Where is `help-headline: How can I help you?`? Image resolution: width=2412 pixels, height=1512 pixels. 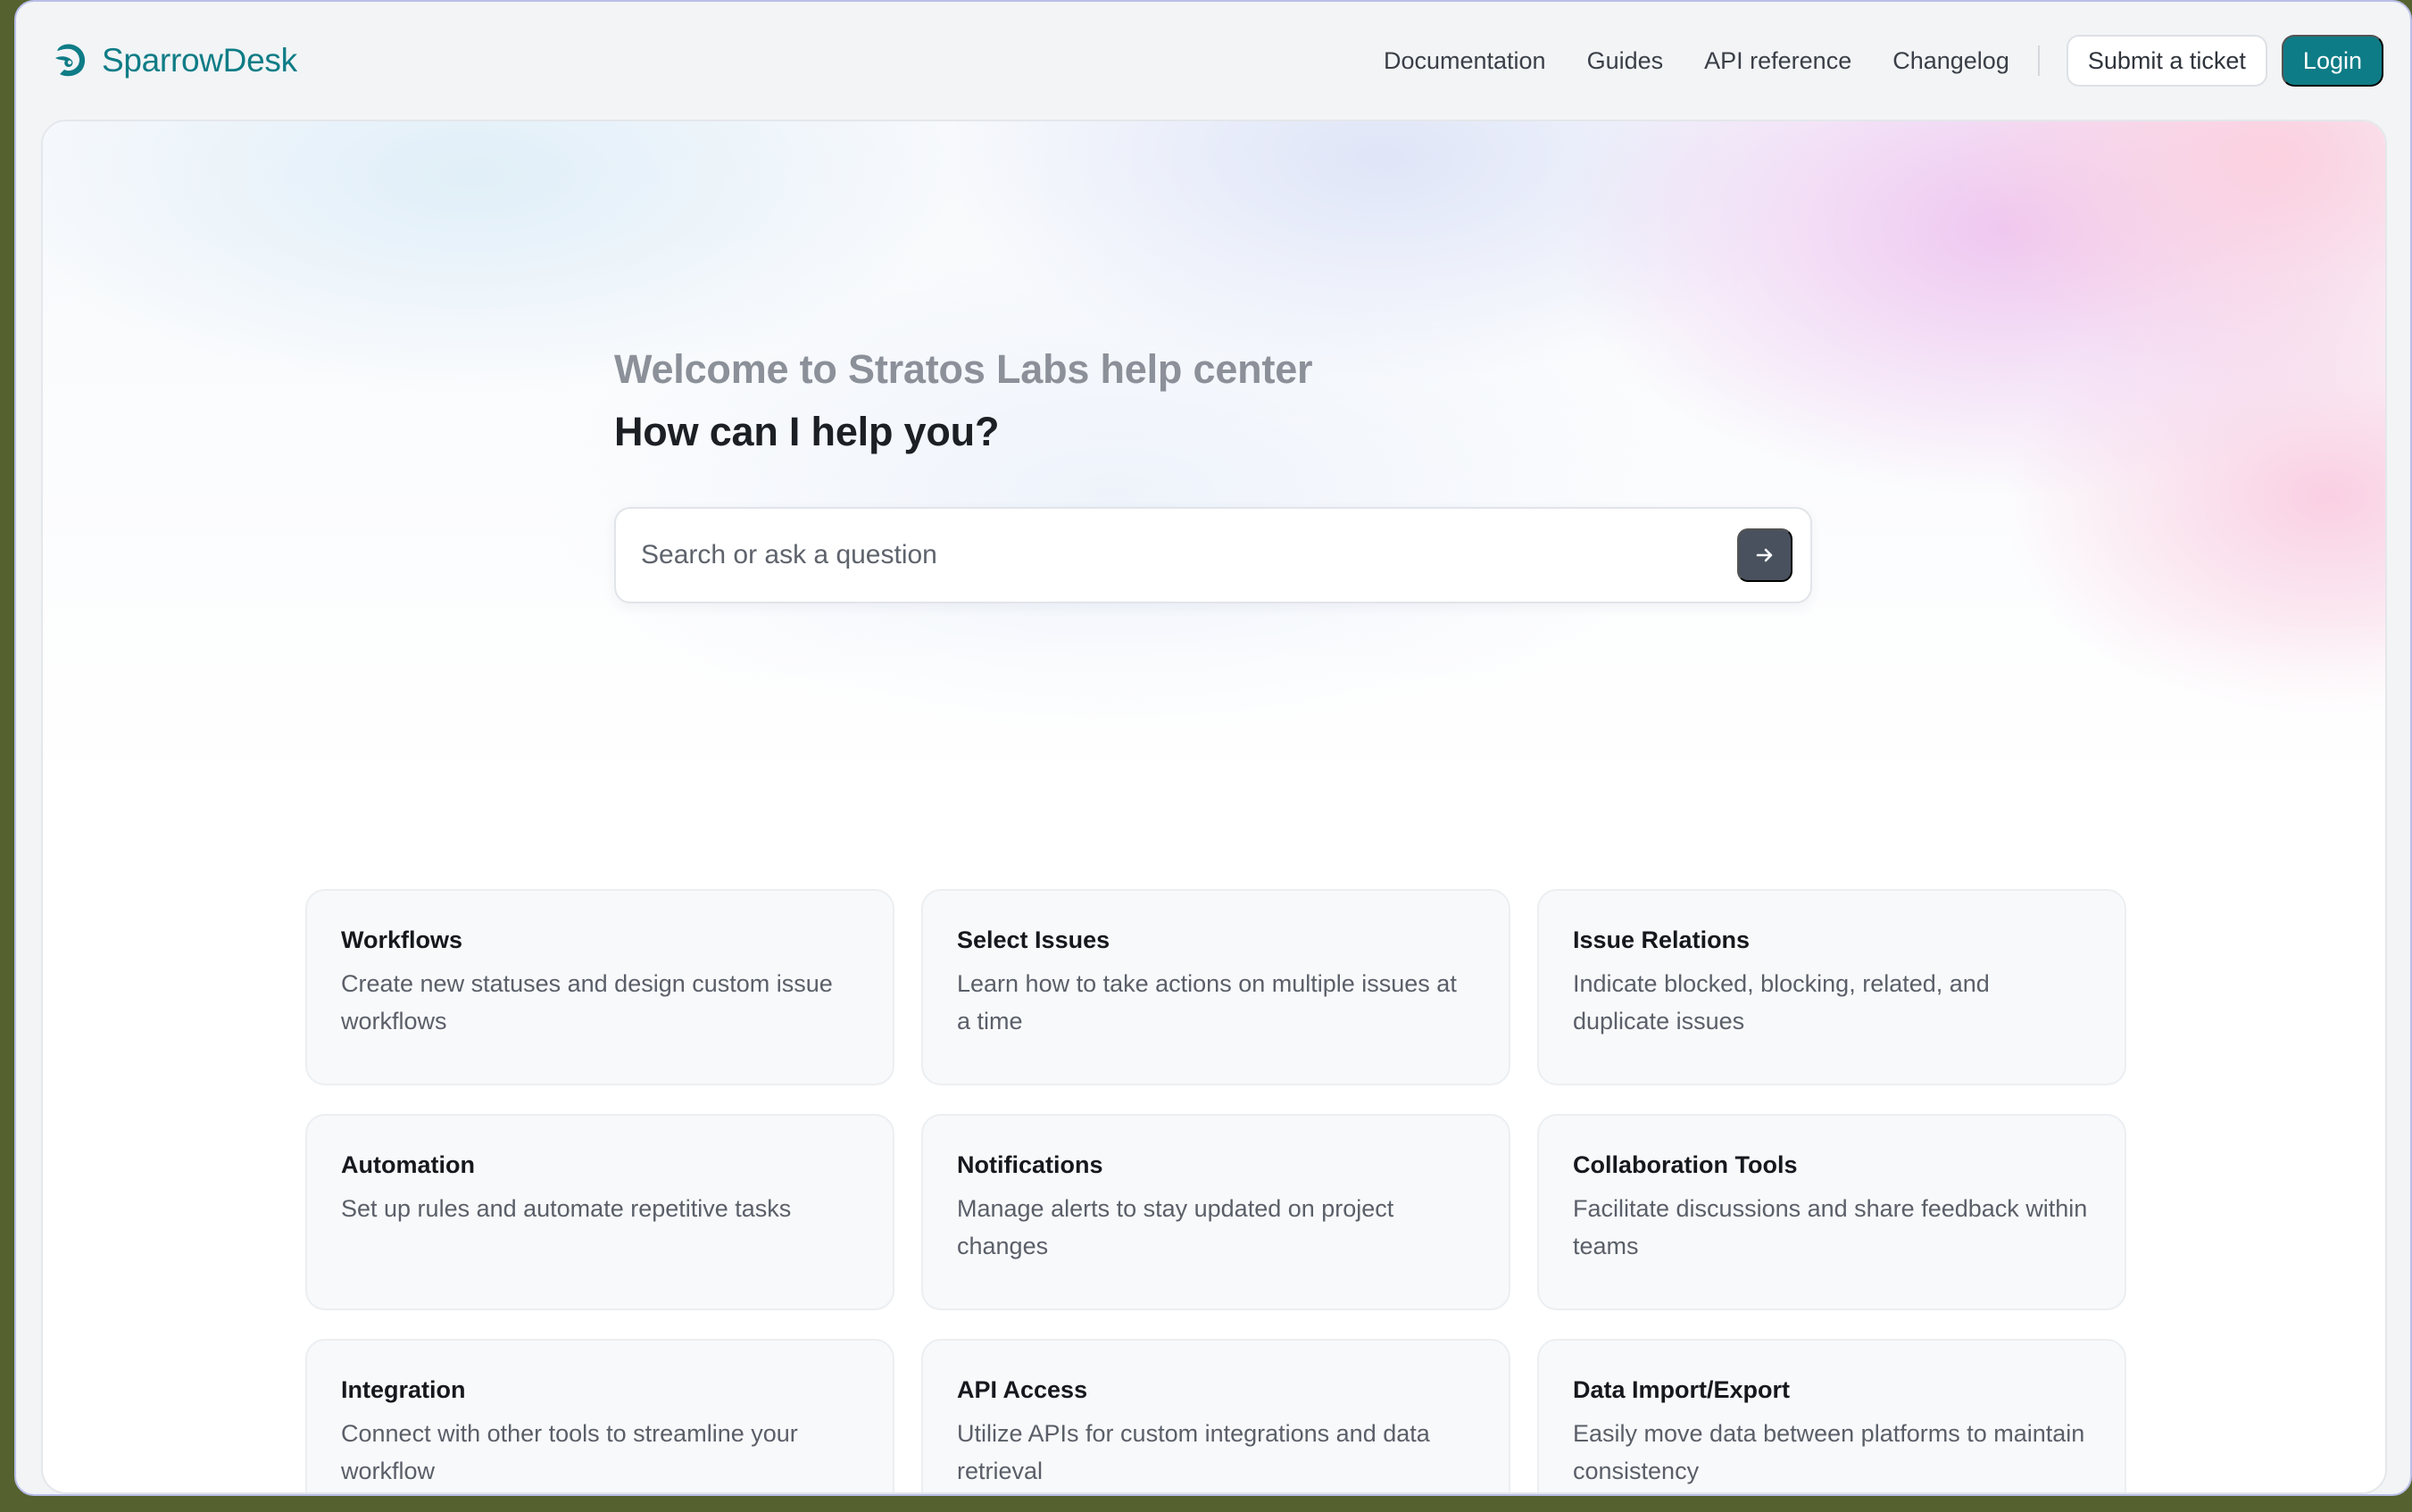 help-headline: How can I help you? is located at coordinates (807, 432).